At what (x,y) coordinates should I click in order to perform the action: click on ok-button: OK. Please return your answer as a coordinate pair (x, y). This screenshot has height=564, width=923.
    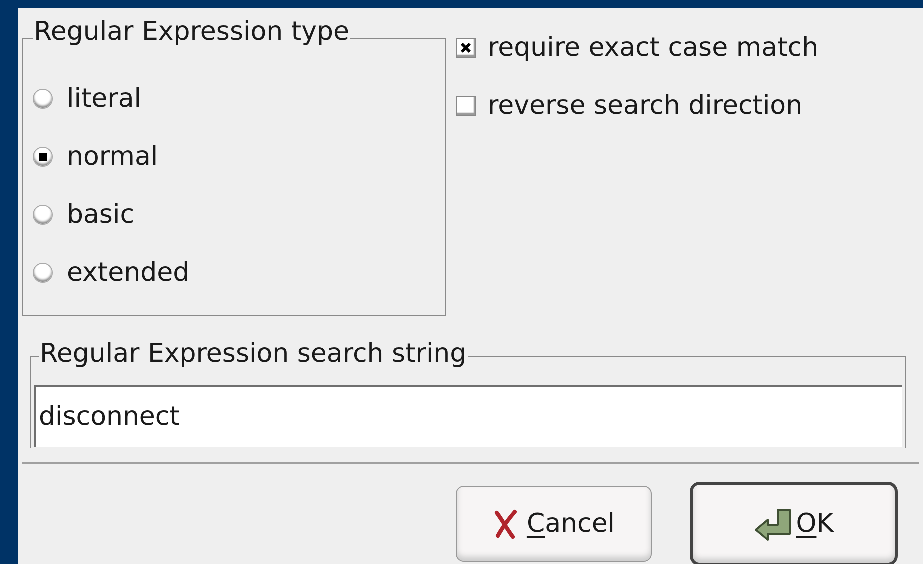
    Looking at the image, I should click on (794, 523).